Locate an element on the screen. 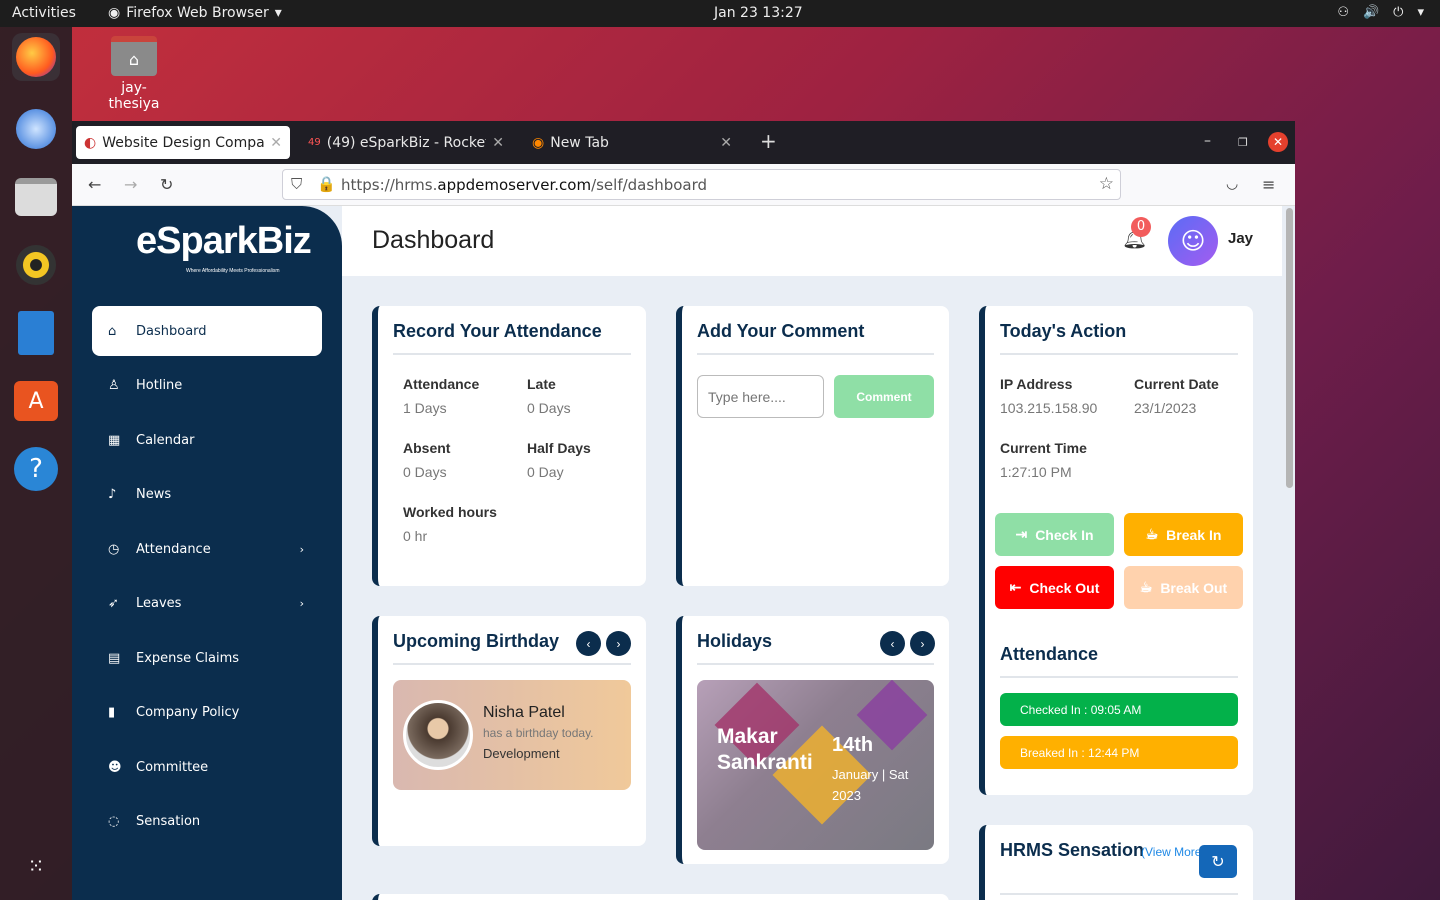 The image size is (1440, 900). app-menu: ◉ Firefox Web Browser ▾ is located at coordinates (195, 13).